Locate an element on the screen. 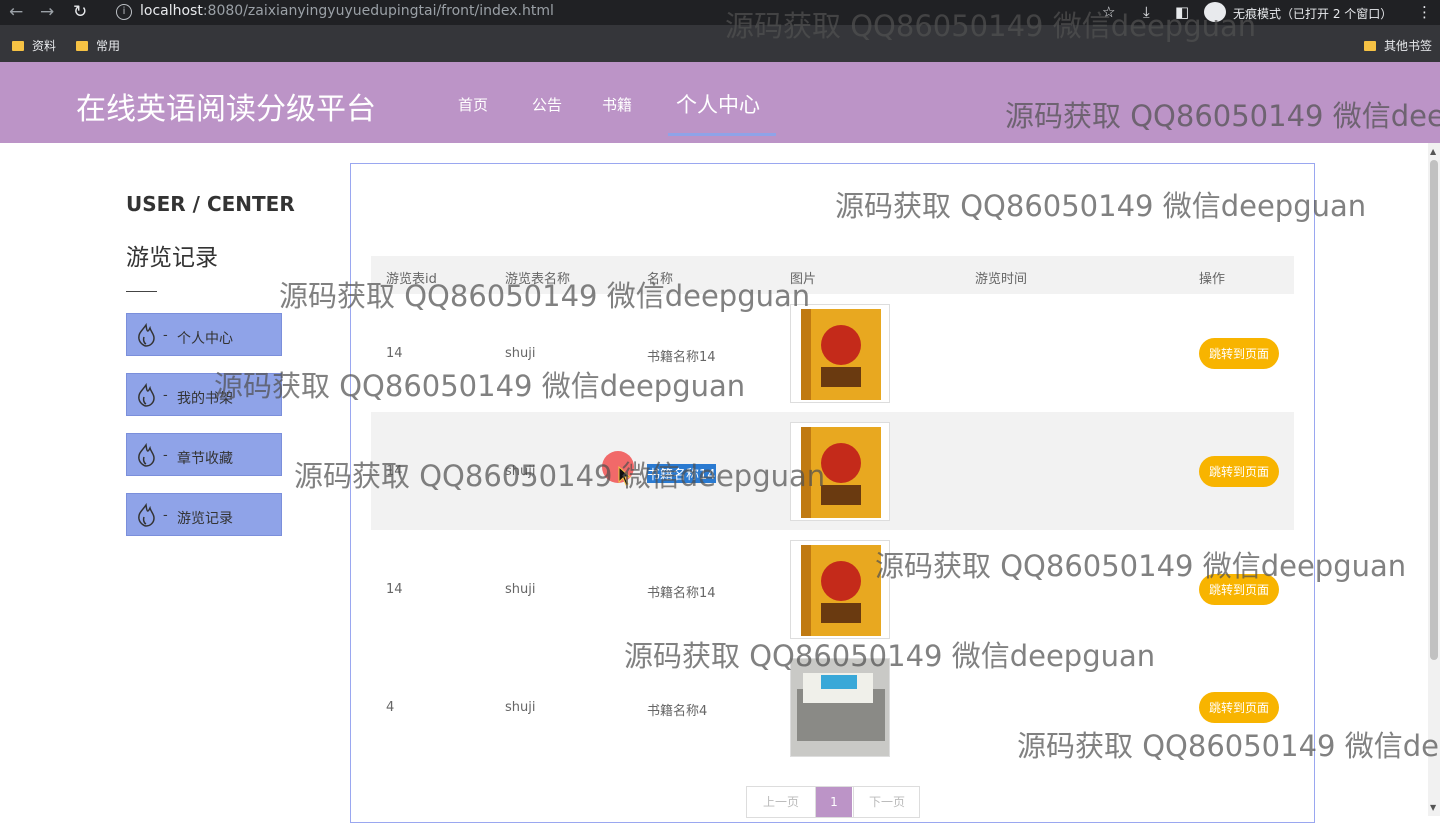  scroll-up-icon: ▲ is located at coordinates (1433, 151).